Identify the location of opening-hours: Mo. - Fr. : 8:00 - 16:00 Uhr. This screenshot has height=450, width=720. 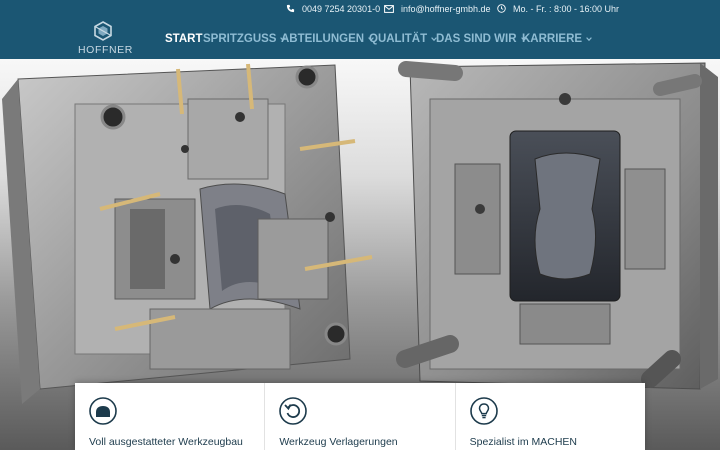
(558, 8).